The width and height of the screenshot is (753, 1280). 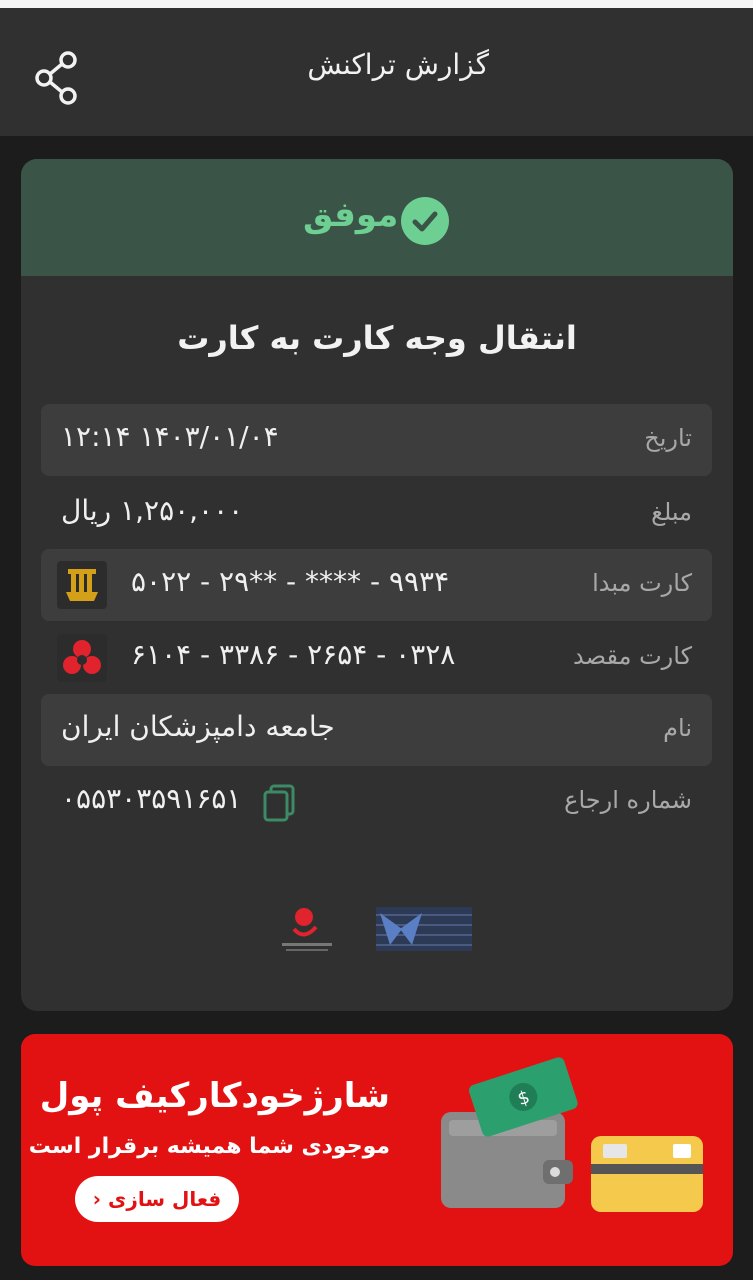 I want to click on app-header: گزارش تراکنش, so click(x=376, y=72).